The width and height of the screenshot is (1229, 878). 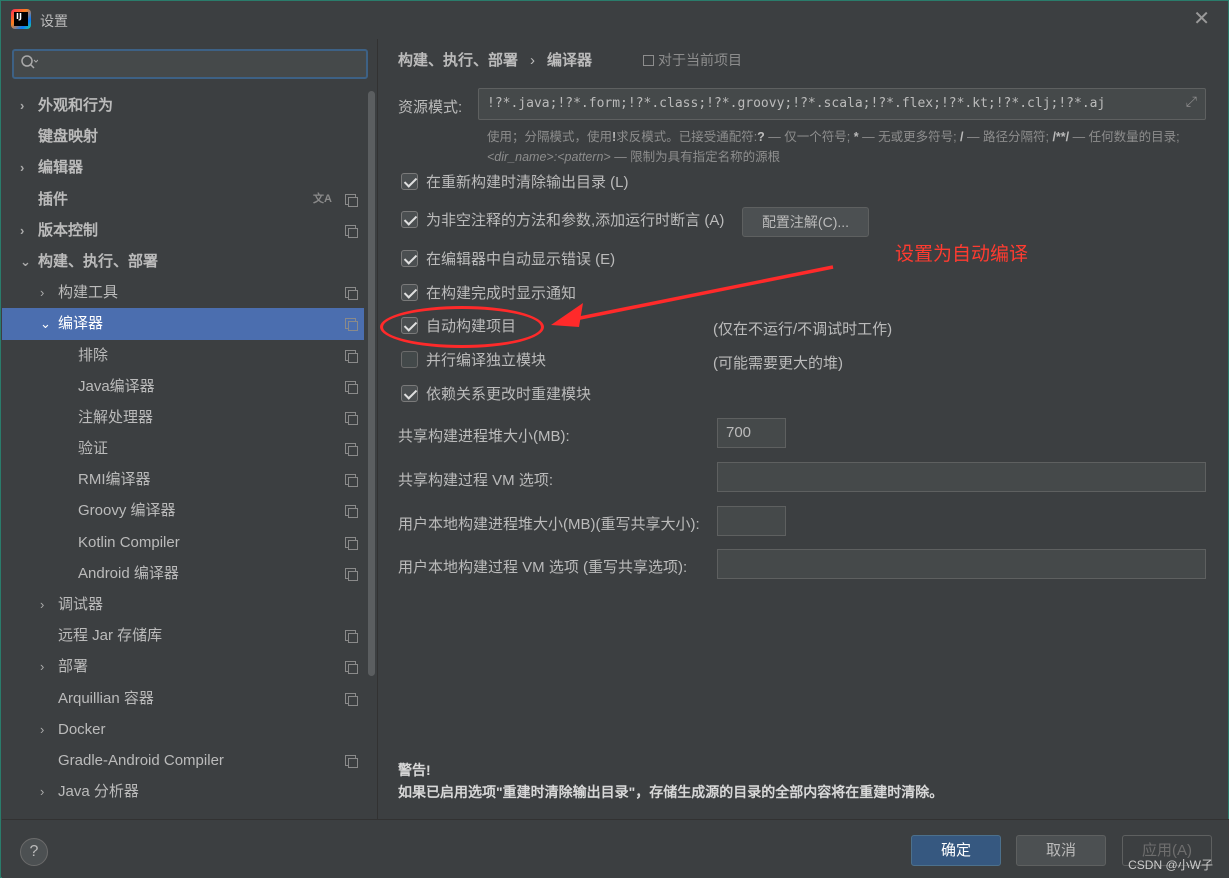 What do you see at coordinates (562, 221) in the screenshot?
I see `runtime-assertions-checkbox: 为非空注释的方法和参数,添加运行时断言 (A)` at bounding box center [562, 221].